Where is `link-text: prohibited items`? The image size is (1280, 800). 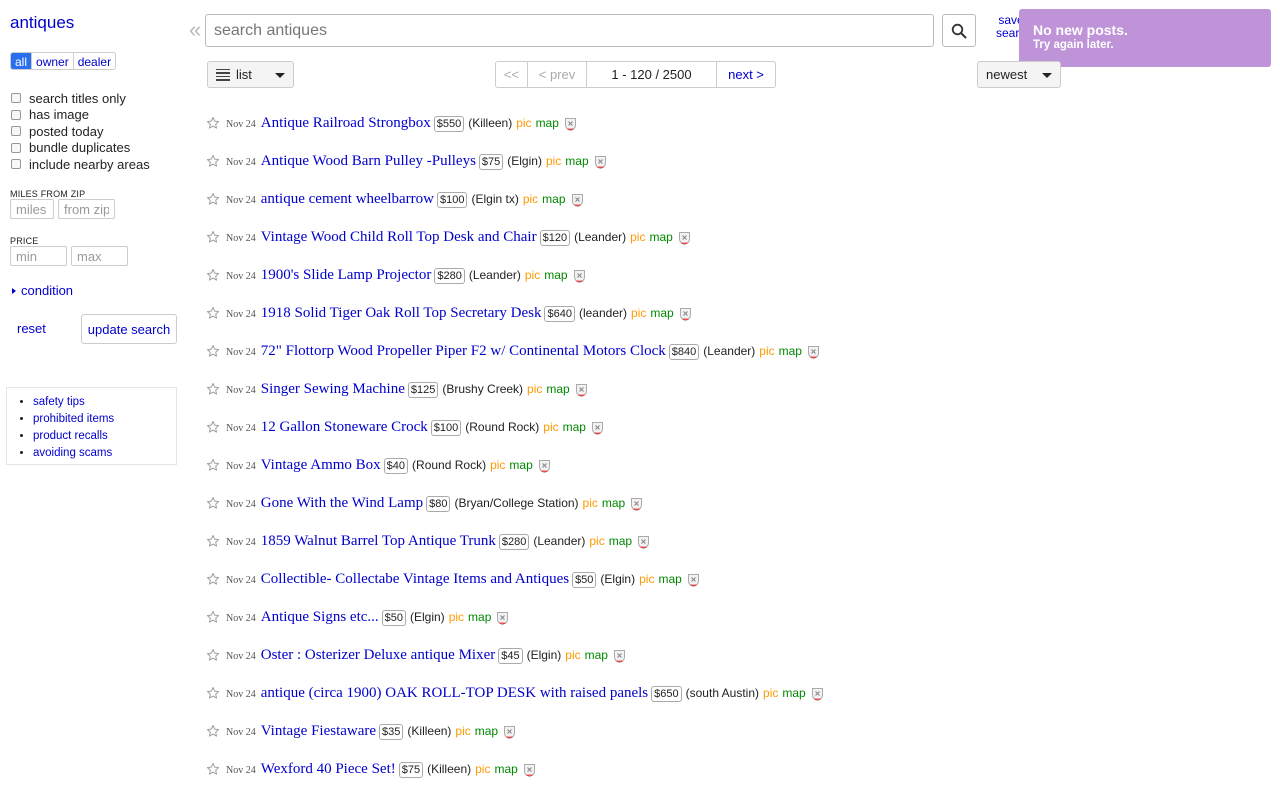 link-text: prohibited items is located at coordinates (73, 419).